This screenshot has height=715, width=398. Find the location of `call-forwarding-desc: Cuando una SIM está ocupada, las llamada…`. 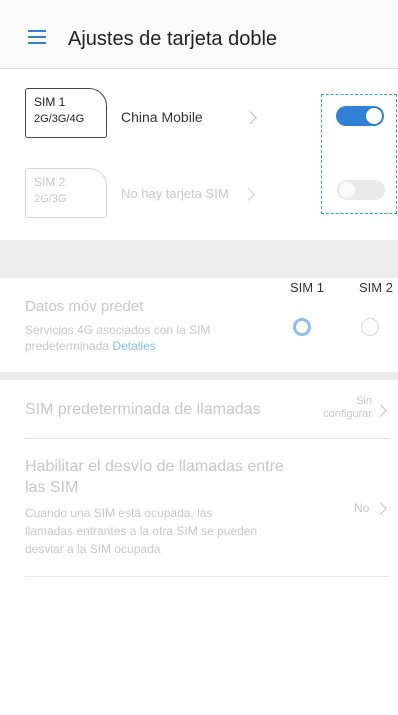

call-forwarding-desc: Cuando una SIM está ocupada, las llamada… is located at coordinates (141, 531).